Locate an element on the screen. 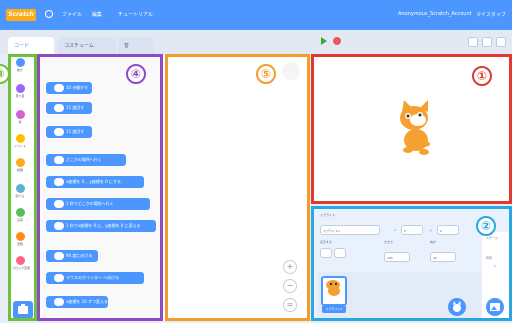 The width and height of the screenshot is (512, 323). small-stage-button is located at coordinates (473, 42).